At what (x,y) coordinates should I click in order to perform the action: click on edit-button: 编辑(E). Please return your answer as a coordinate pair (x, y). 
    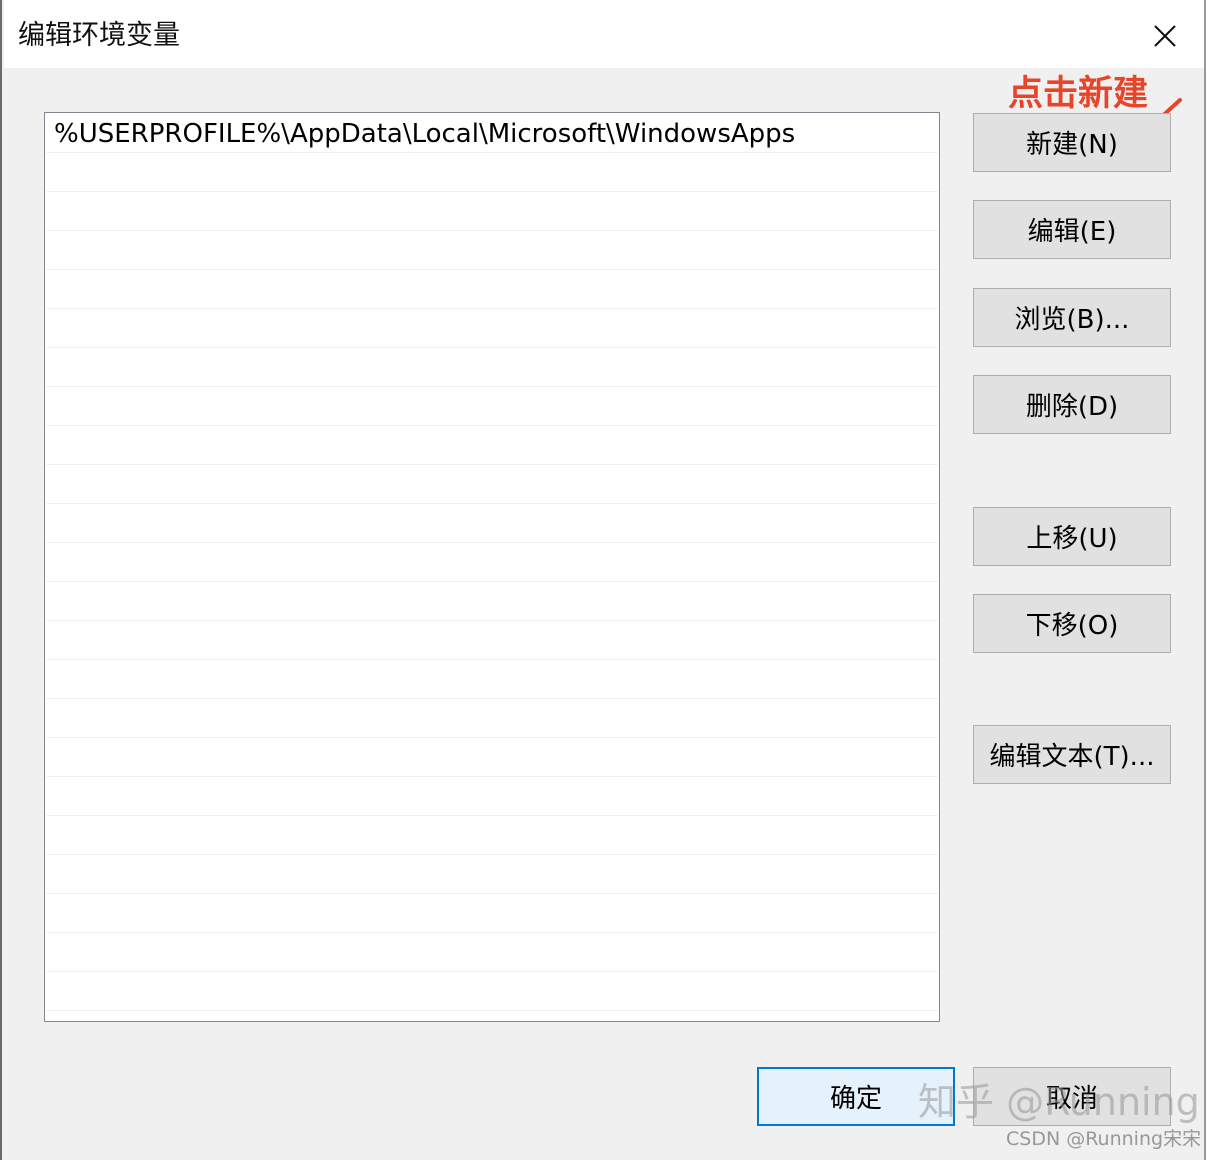
    Looking at the image, I should click on (1072, 229).